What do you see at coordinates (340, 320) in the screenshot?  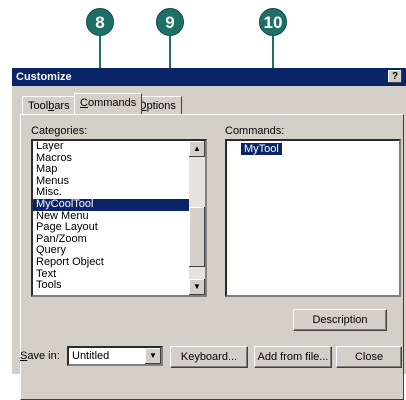 I see `description-button: Description` at bounding box center [340, 320].